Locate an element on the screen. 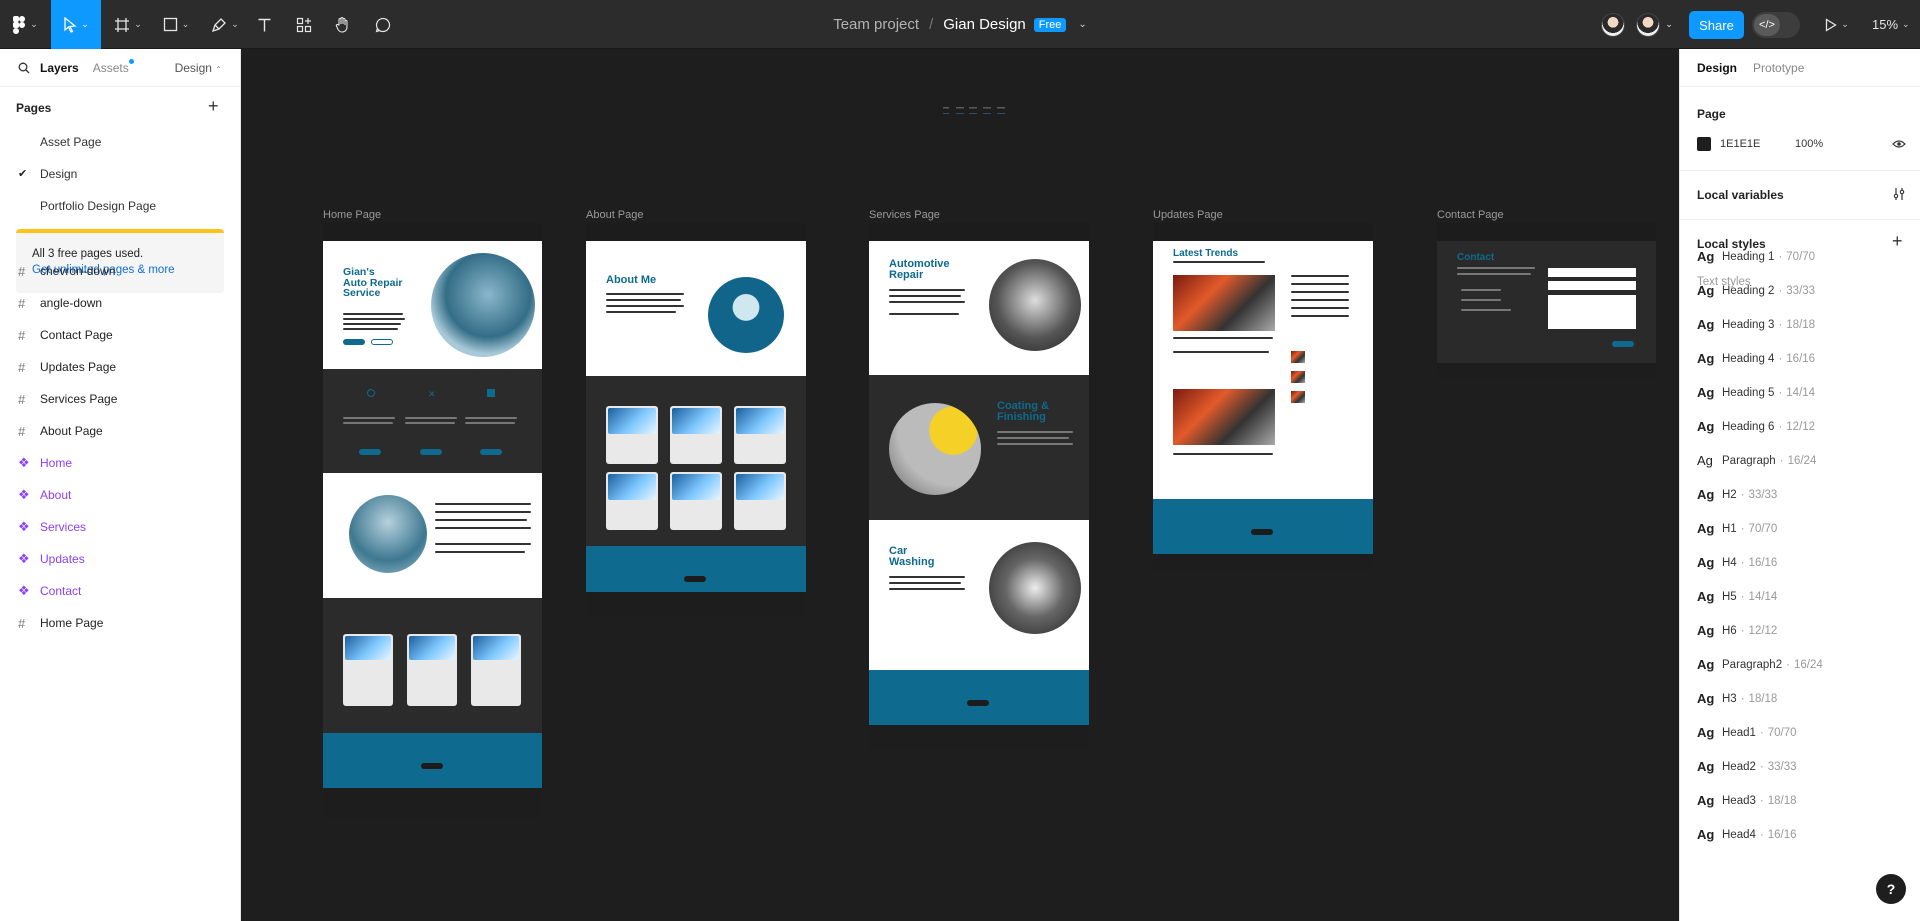 This screenshot has width=1920, height=921. frame-label-contact: Contact Page is located at coordinates (1470, 215).